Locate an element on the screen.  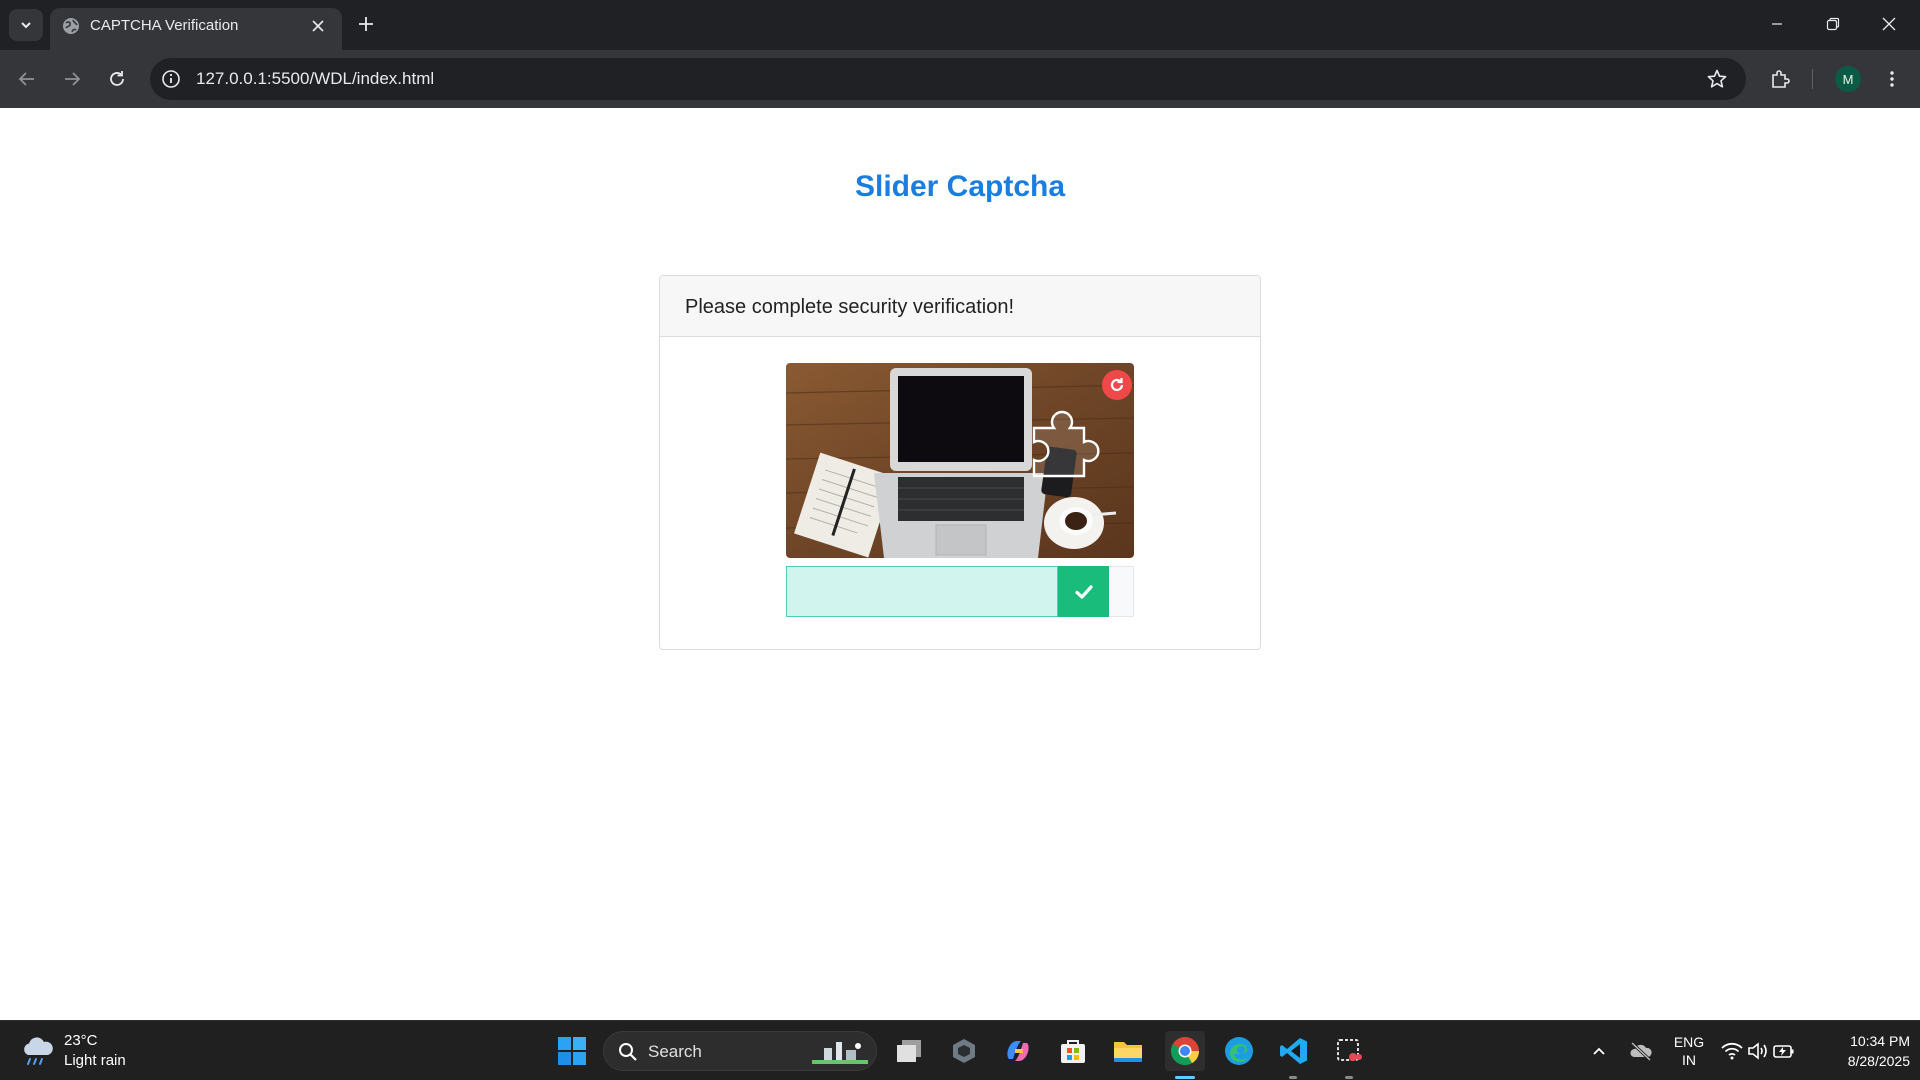
more-vertical-icon is located at coordinates (1892, 79).